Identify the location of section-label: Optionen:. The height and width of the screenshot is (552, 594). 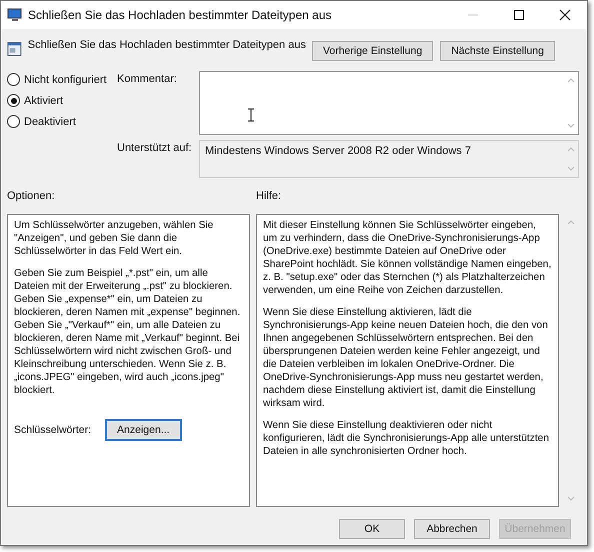
(31, 196).